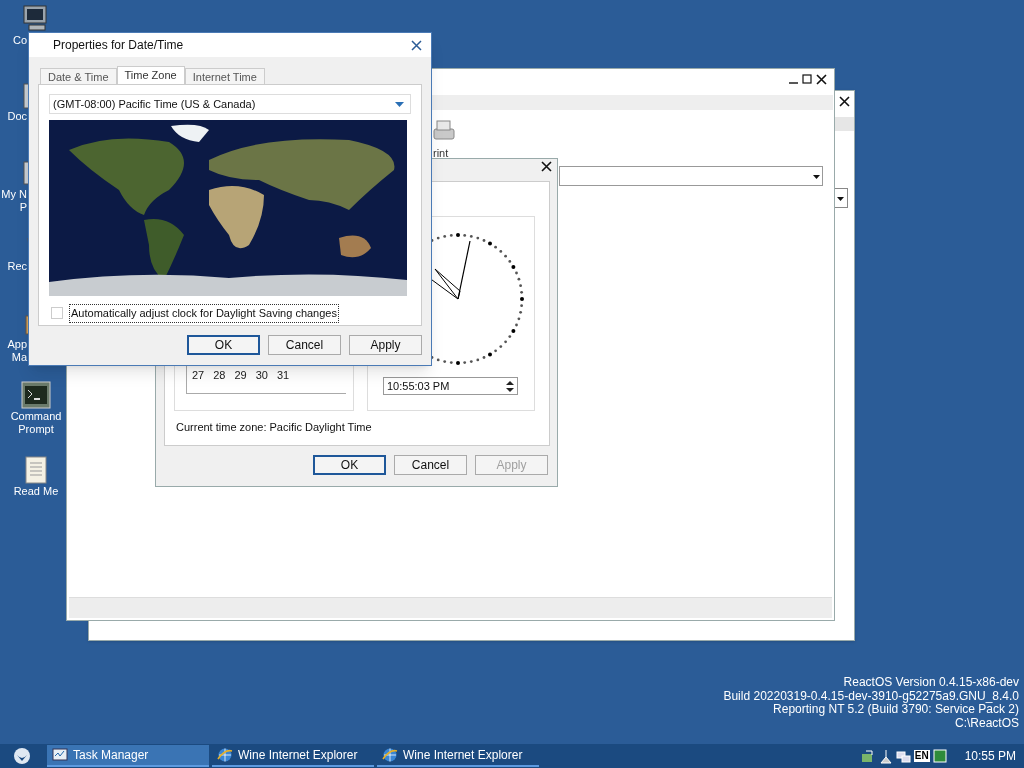 This screenshot has height=768, width=1024. What do you see at coordinates (111, 755) in the screenshot?
I see `taskbar-label: Task Manager` at bounding box center [111, 755].